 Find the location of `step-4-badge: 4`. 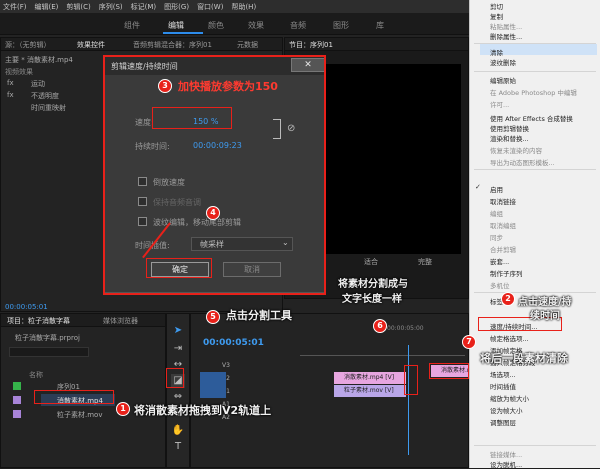

step-4-badge: 4 is located at coordinates (213, 213).